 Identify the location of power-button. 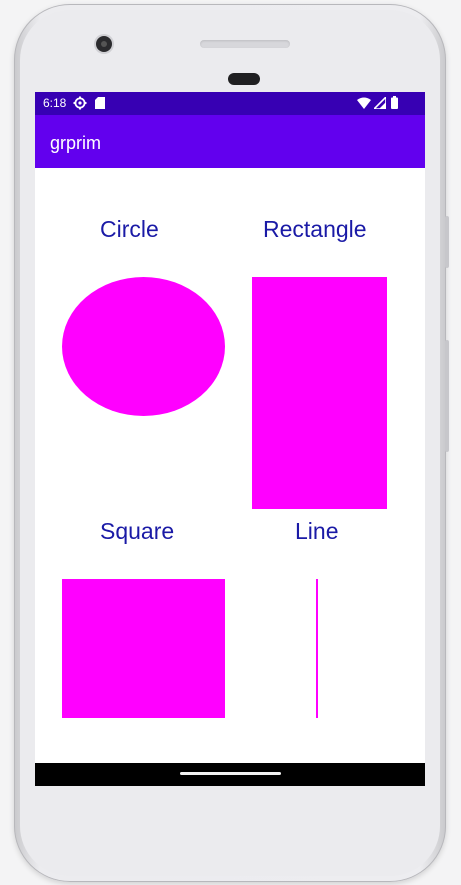
(447, 242).